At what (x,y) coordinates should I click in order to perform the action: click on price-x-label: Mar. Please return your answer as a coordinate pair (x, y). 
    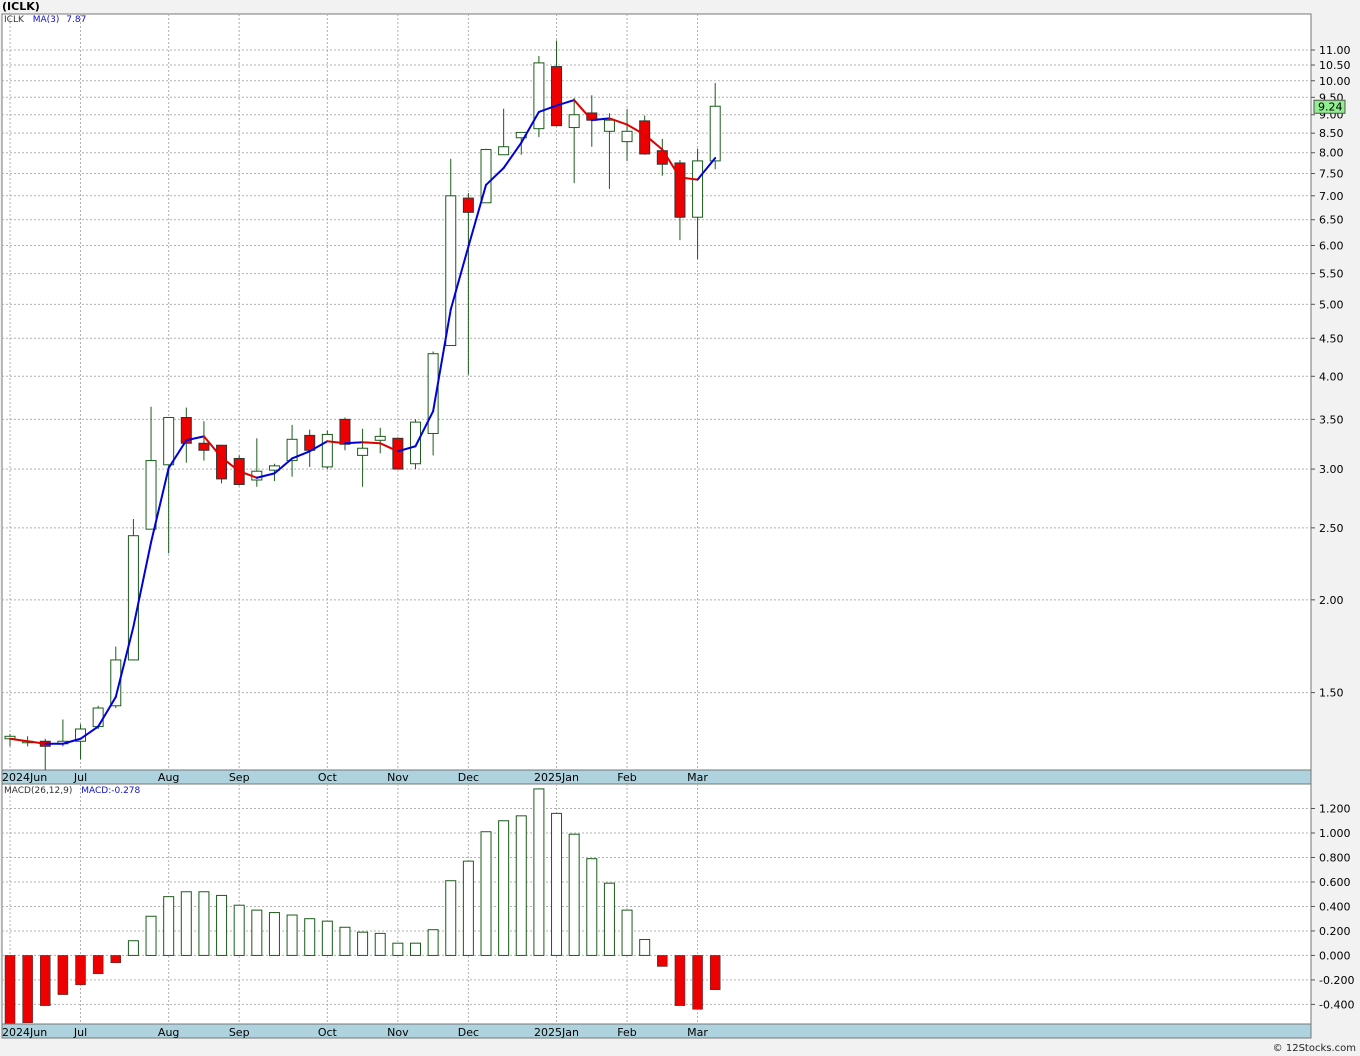
    Looking at the image, I should click on (697, 777).